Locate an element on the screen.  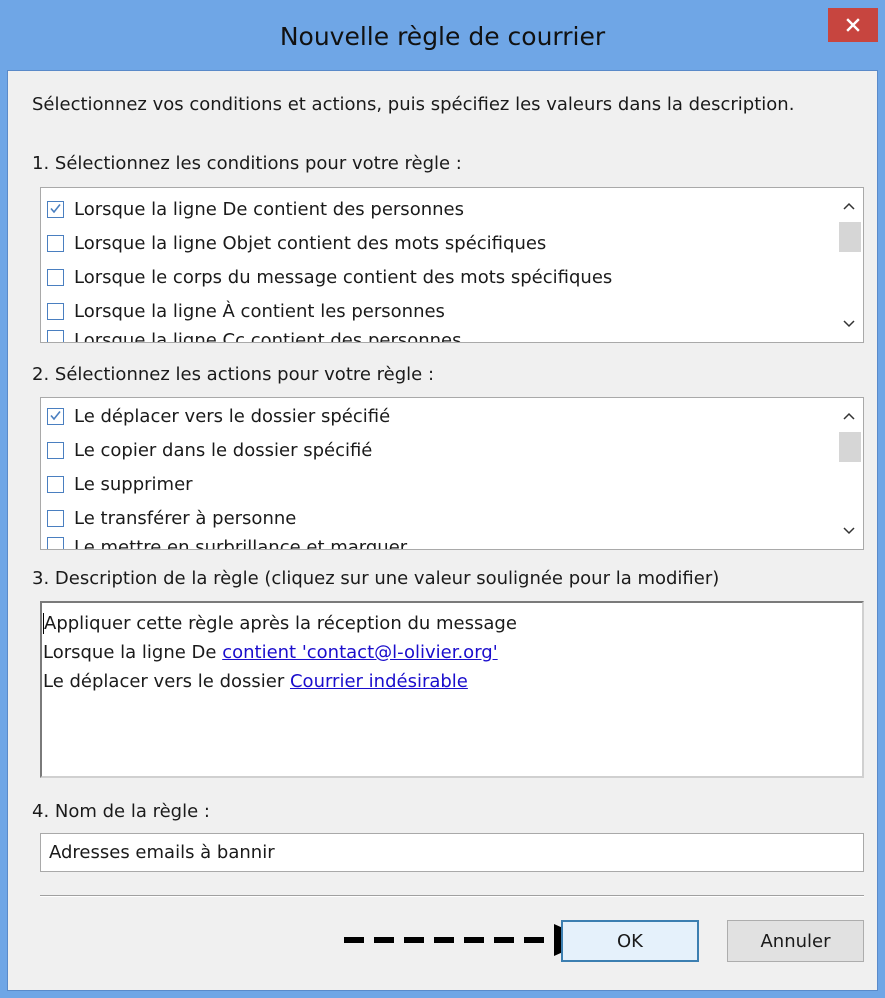
action-item: Le transférer à personne is located at coordinates (440, 518).